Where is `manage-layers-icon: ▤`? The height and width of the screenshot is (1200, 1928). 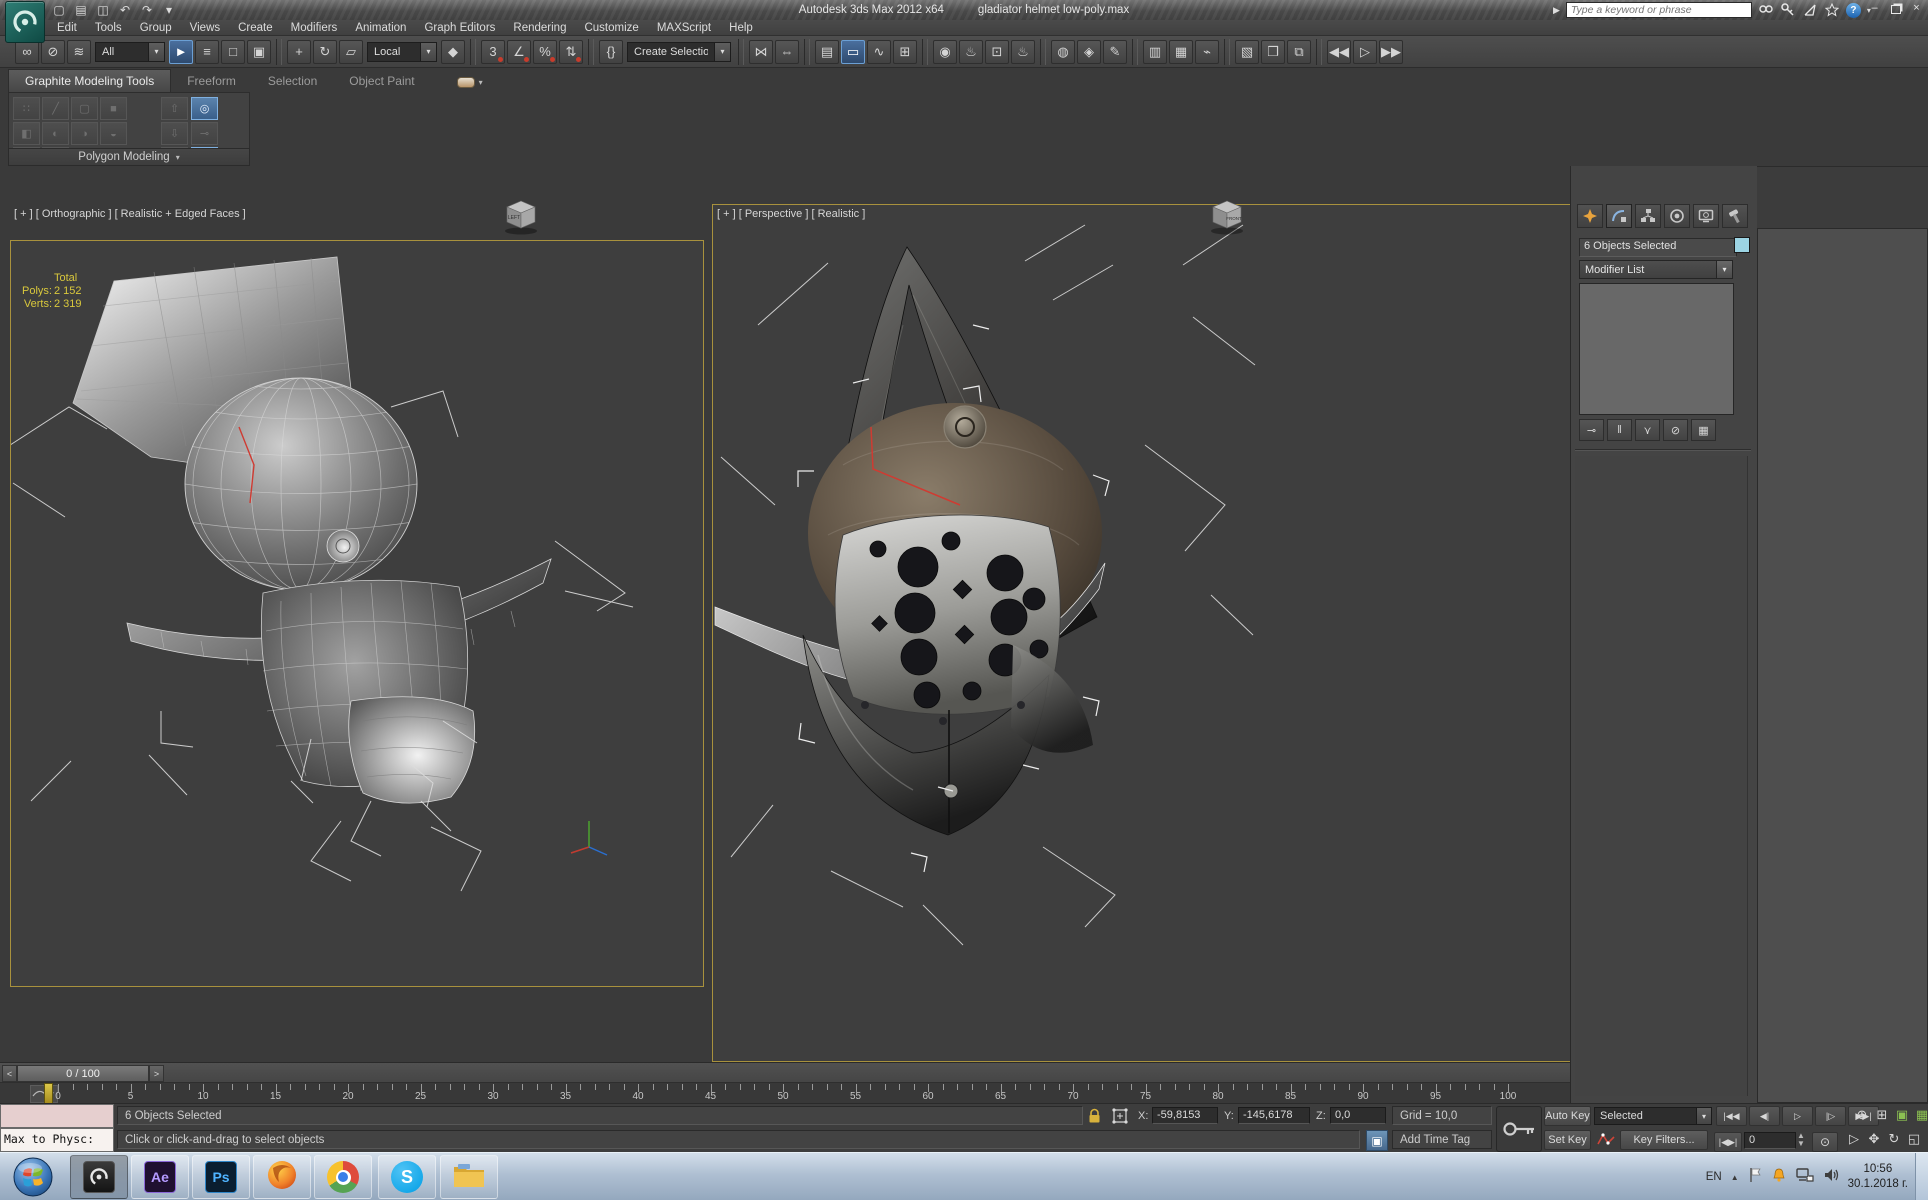
manage-layers-icon: ▤ is located at coordinates (827, 51).